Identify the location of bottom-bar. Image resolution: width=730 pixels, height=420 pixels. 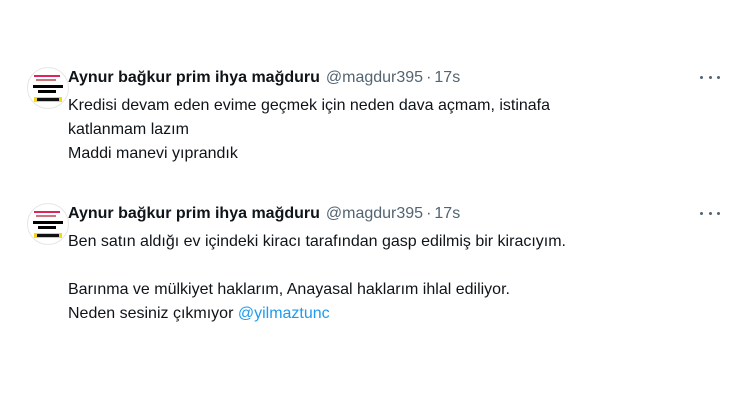
(365, 413).